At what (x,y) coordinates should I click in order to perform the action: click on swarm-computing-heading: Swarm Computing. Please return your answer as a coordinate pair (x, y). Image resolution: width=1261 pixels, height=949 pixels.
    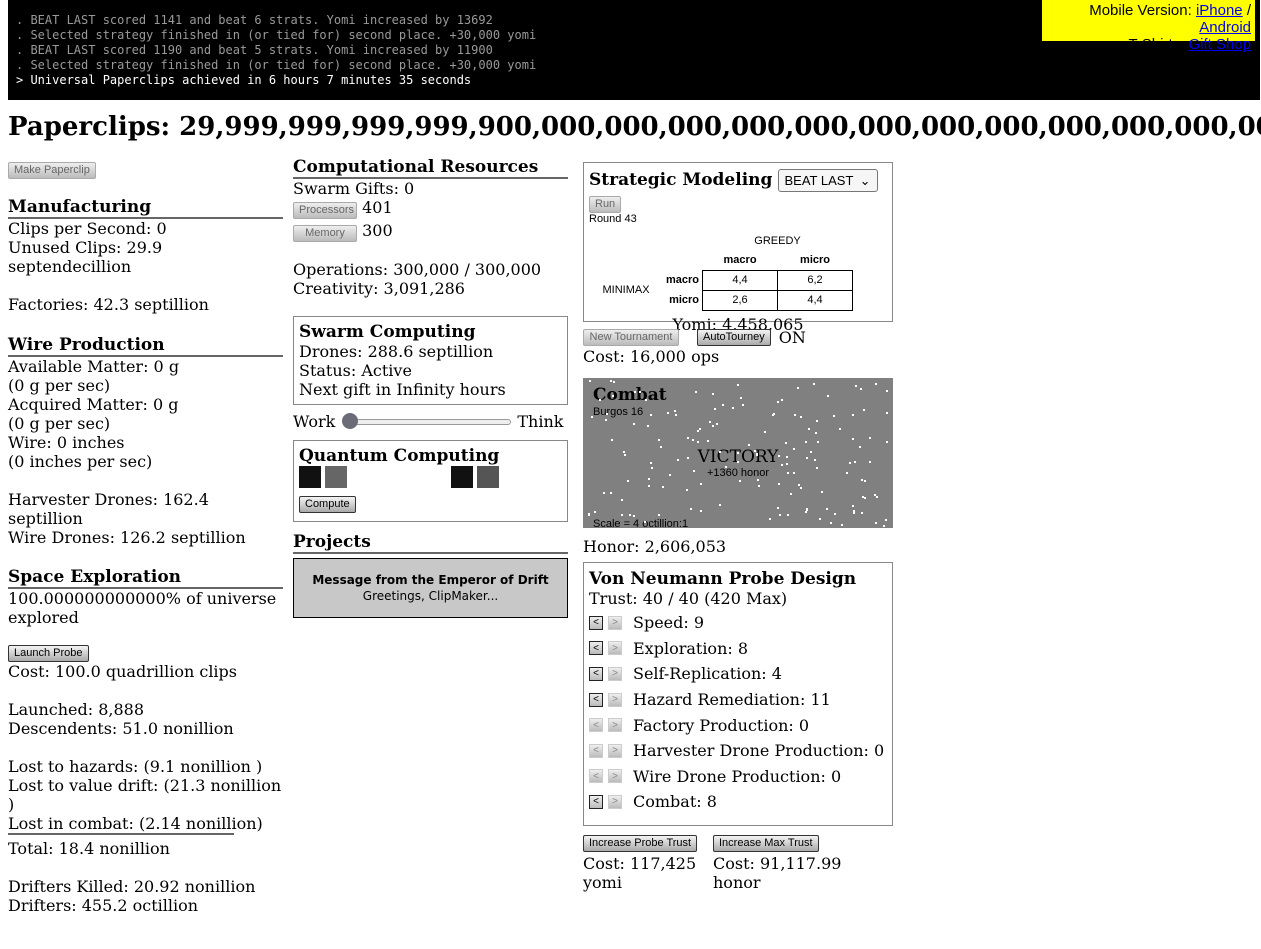
    Looking at the image, I should click on (387, 332).